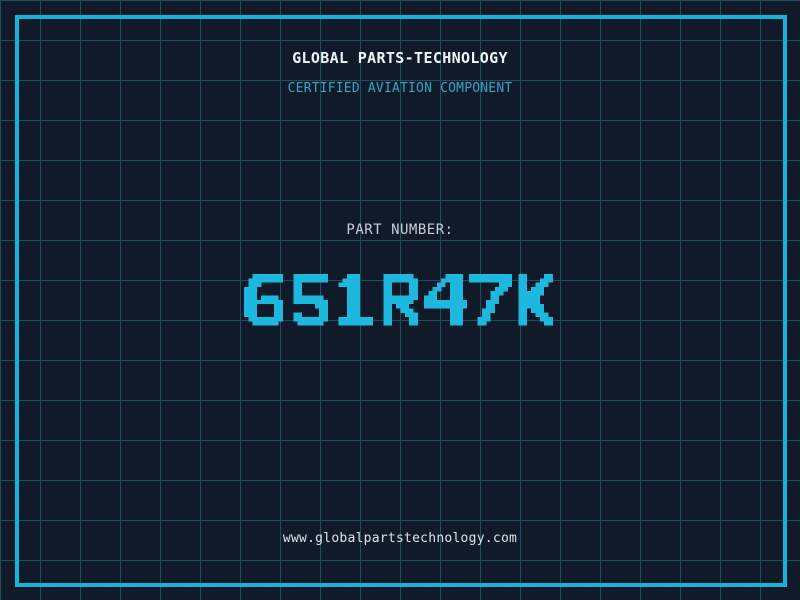  What do you see at coordinates (400, 230) in the screenshot?
I see `part-number-label: PART NUMBER:` at bounding box center [400, 230].